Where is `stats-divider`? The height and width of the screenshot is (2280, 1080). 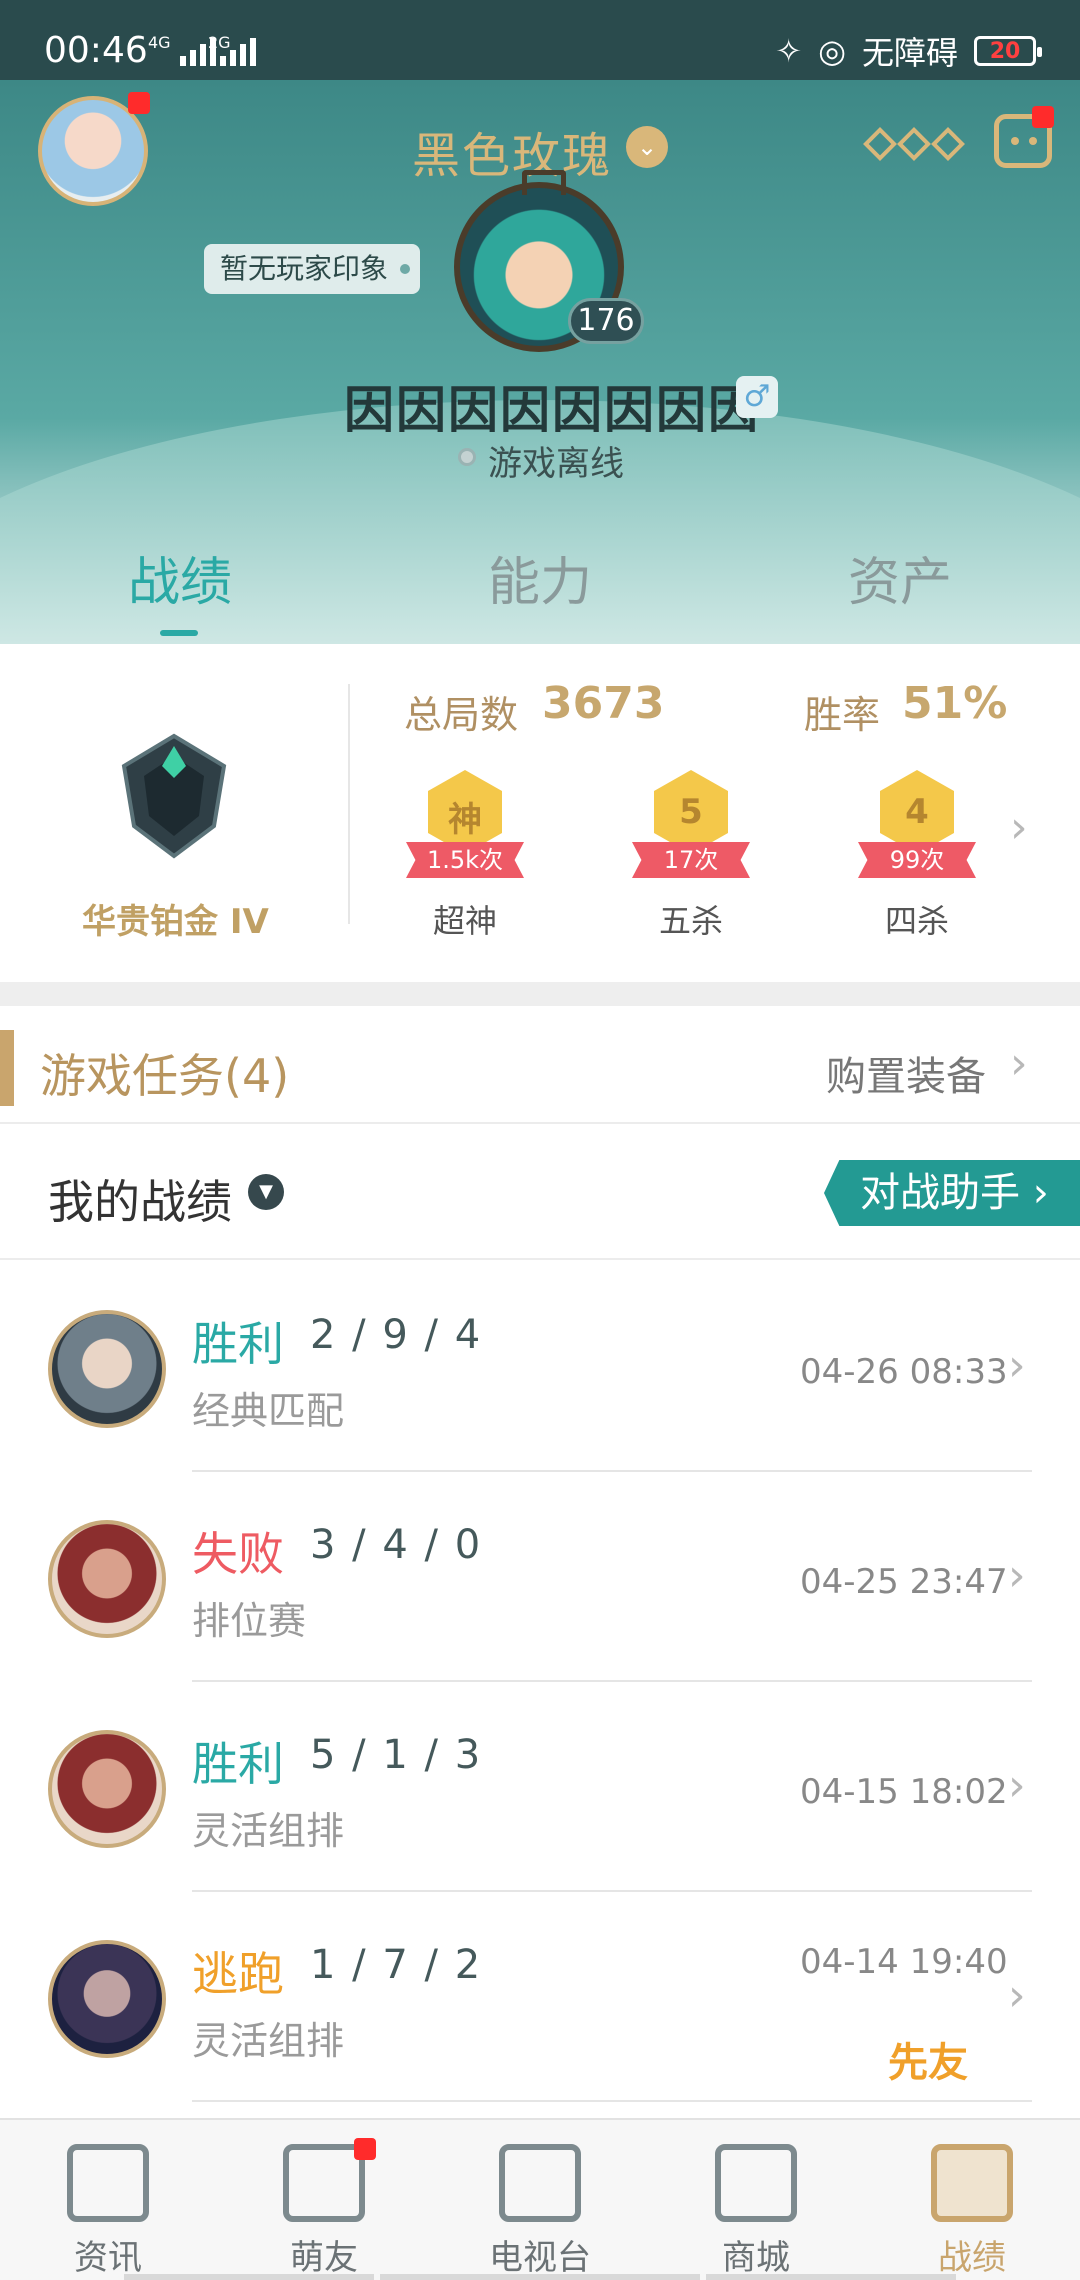
stats-divider is located at coordinates (349, 804).